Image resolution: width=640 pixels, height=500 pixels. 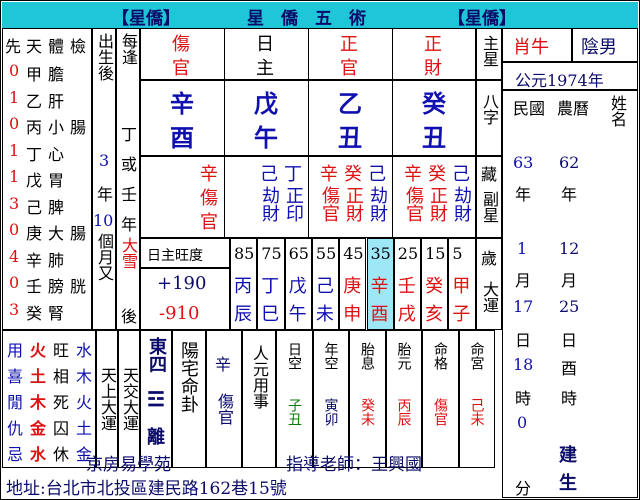 What do you see at coordinates (34, 260) in the screenshot?
I see `health-row-stem: 辛` at bounding box center [34, 260].